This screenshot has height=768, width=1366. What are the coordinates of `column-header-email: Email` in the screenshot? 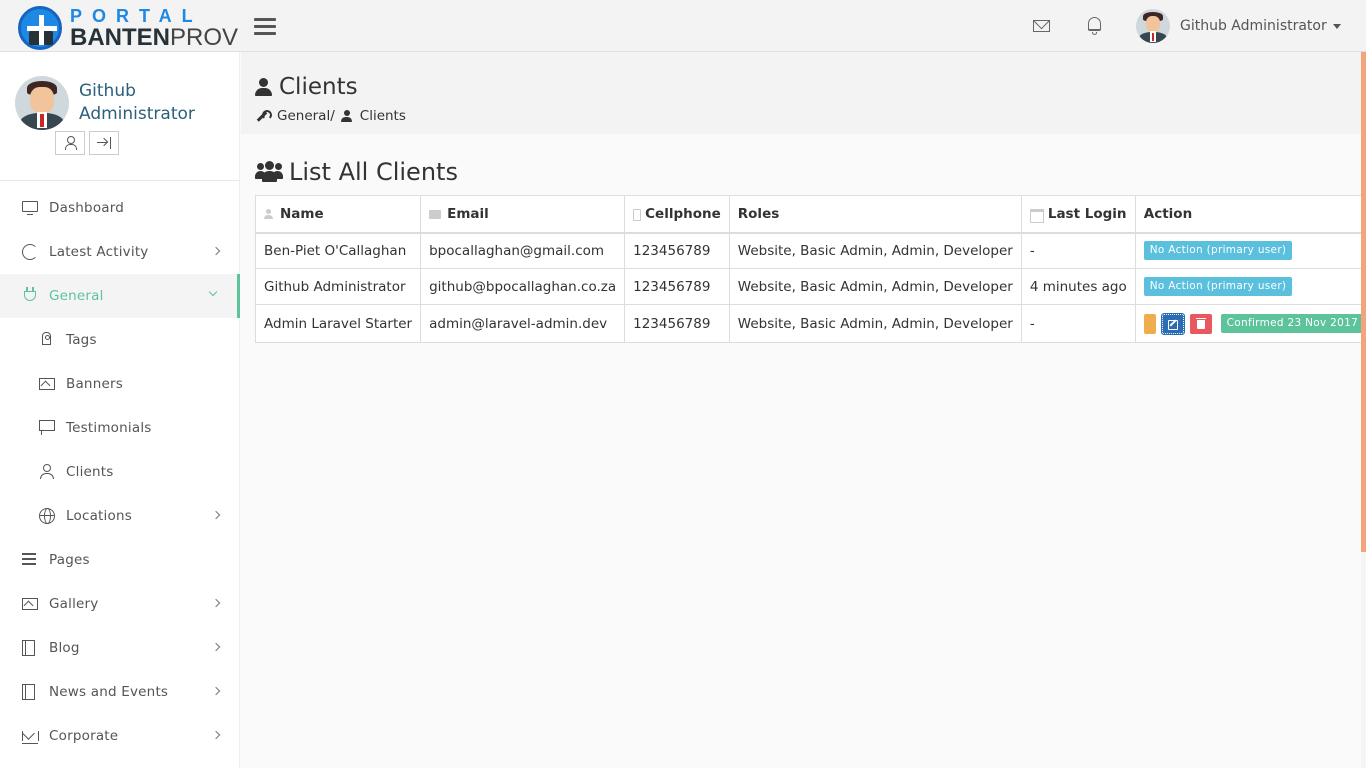 It's located at (523, 214).